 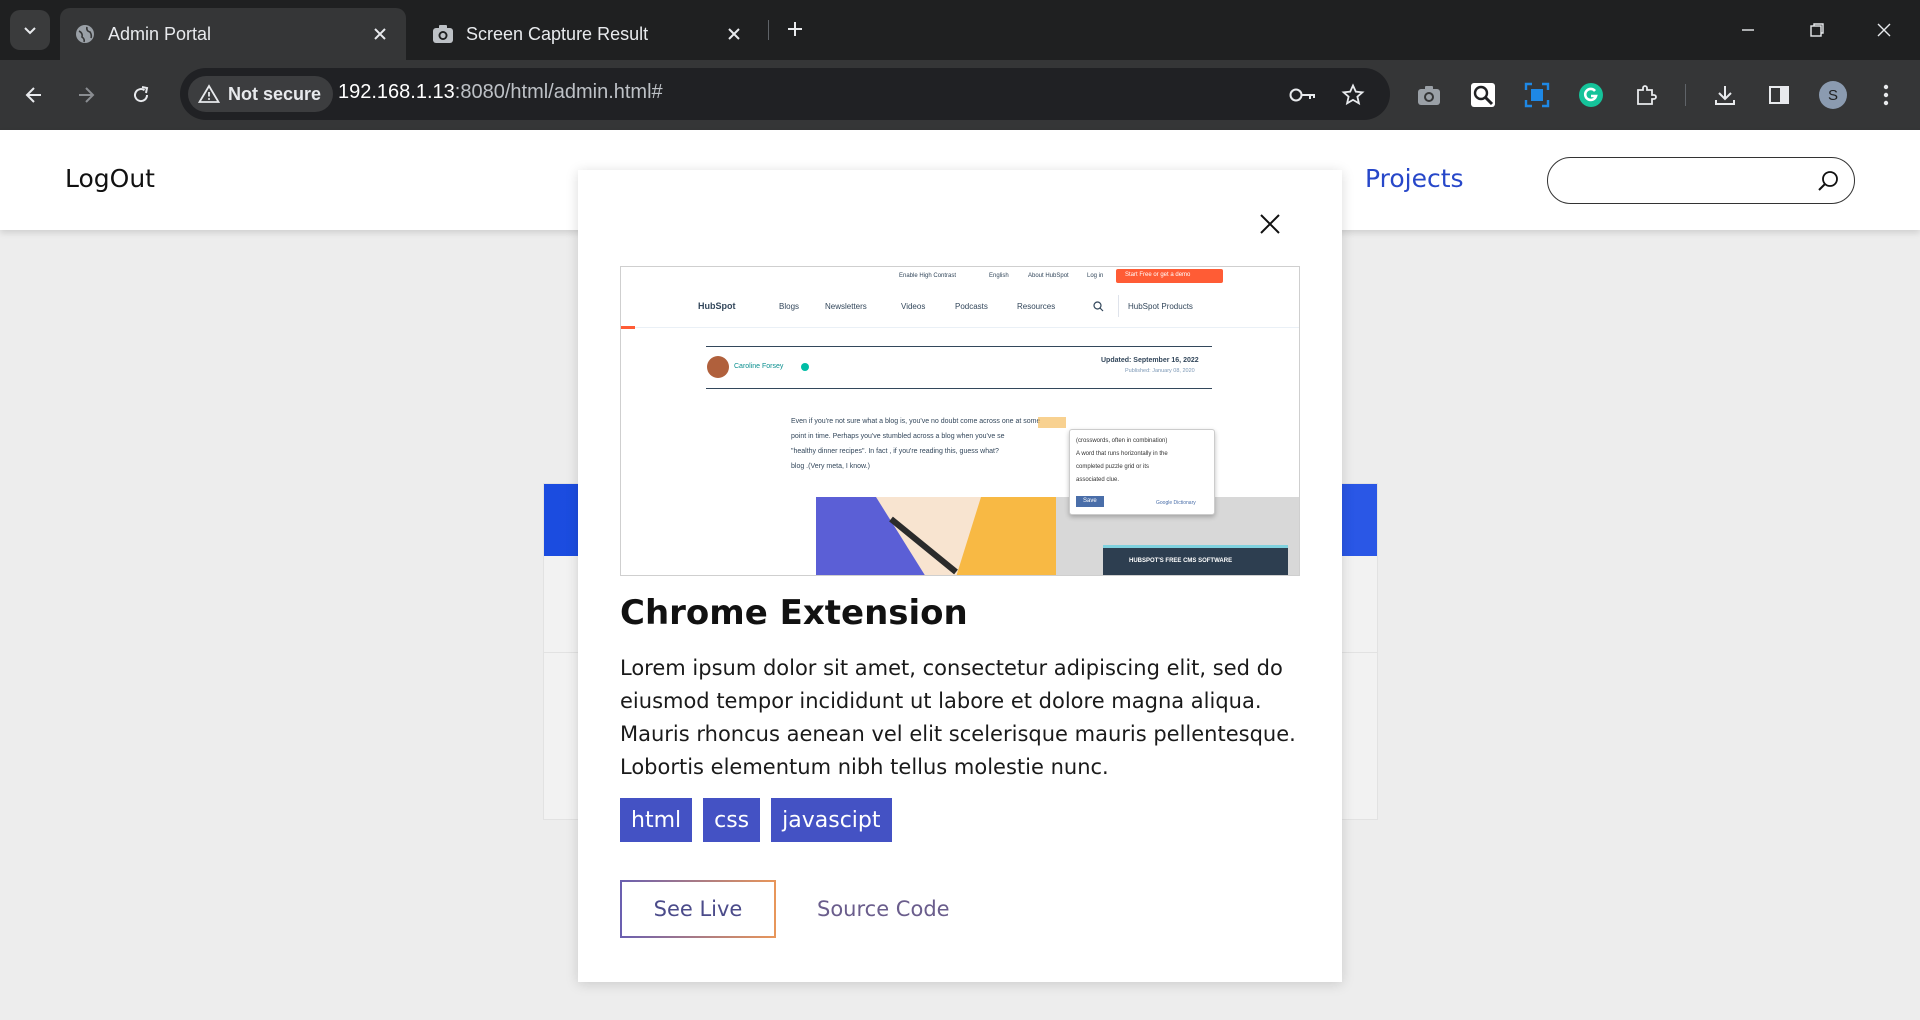 What do you see at coordinates (768, 30) in the screenshot?
I see `tab-separator` at bounding box center [768, 30].